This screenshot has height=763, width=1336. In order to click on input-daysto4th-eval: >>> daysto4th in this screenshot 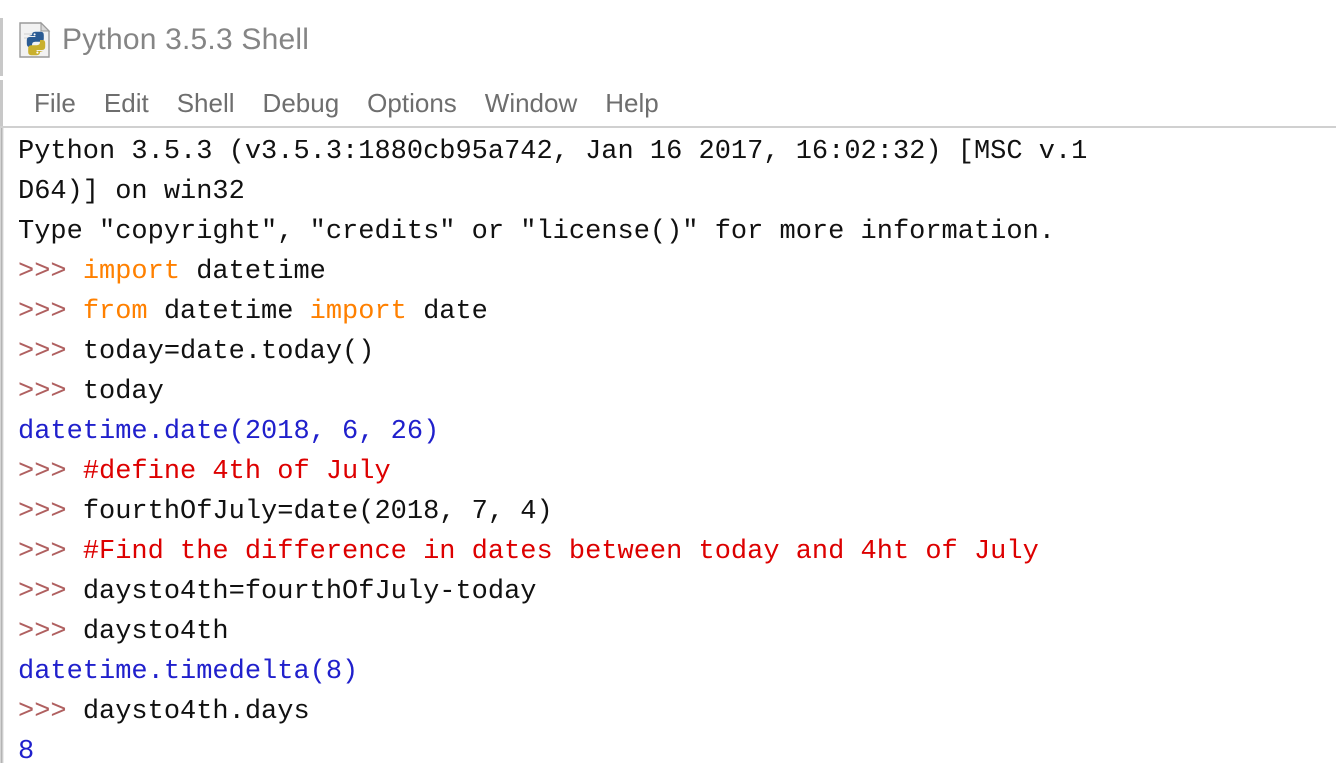, I will do `click(677, 632)`.